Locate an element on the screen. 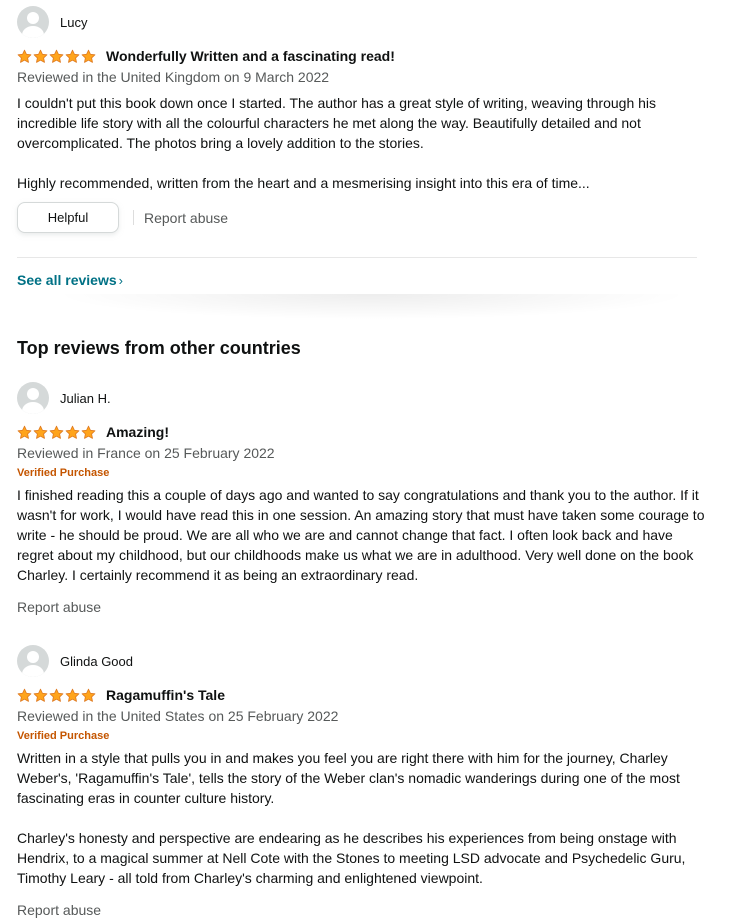 This screenshot has height=918, width=744. helpful-button: Helpful is located at coordinates (68, 217).